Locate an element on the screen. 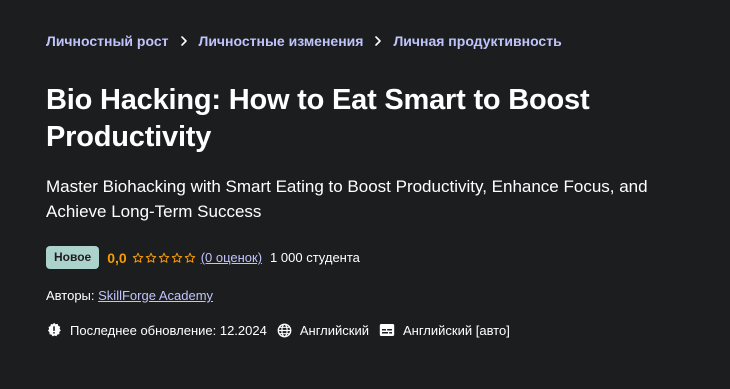 Image resolution: width=730 pixels, height=389 pixels. last-updated: Последнее обновление: 12.2024 is located at coordinates (156, 330).